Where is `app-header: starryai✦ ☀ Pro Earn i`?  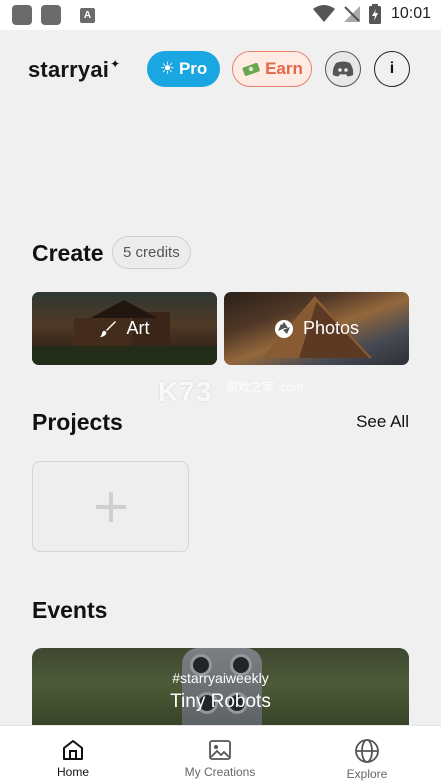 app-header: starryai✦ ☀ Pro Earn i is located at coordinates (220, 70).